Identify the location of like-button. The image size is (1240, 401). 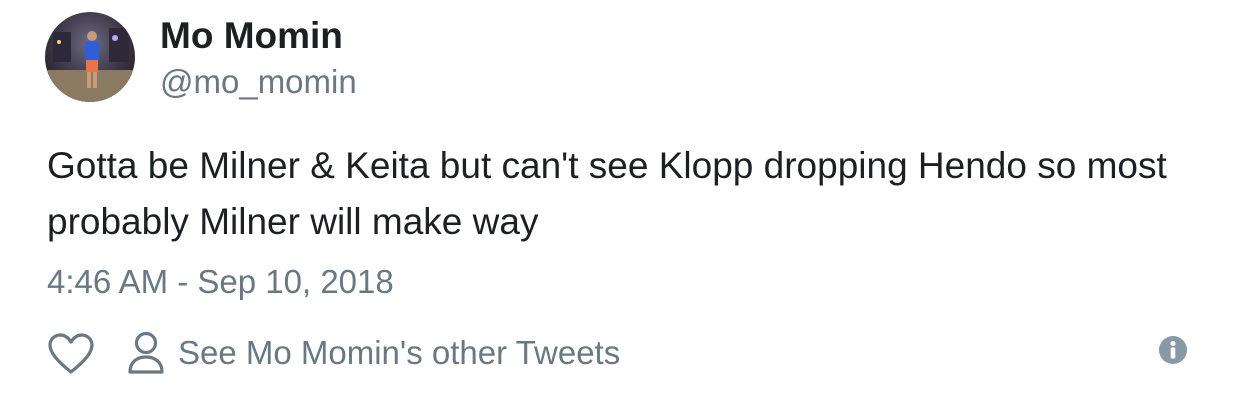
(71, 354).